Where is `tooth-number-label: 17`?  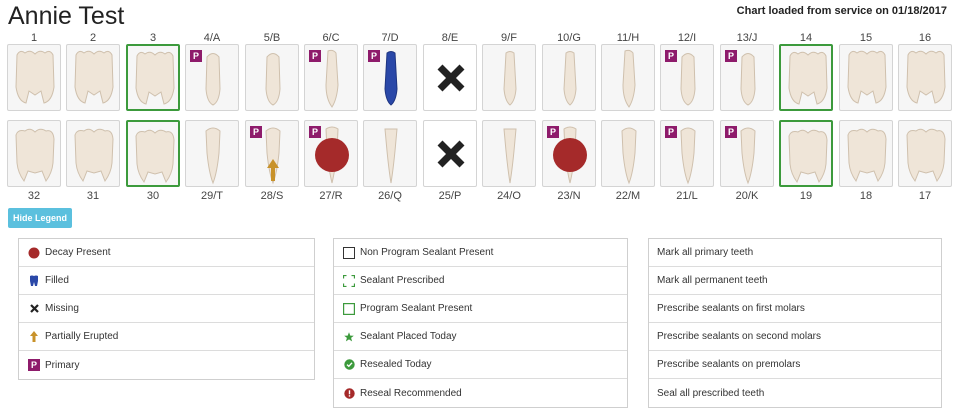 tooth-number-label: 17 is located at coordinates (925, 196).